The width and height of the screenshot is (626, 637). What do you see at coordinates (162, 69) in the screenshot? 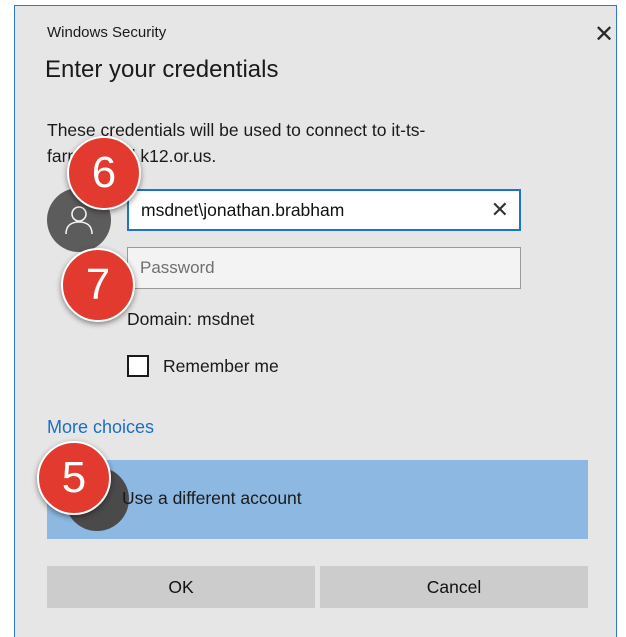
I see `dialog-heading: Enter your credentials` at bounding box center [162, 69].